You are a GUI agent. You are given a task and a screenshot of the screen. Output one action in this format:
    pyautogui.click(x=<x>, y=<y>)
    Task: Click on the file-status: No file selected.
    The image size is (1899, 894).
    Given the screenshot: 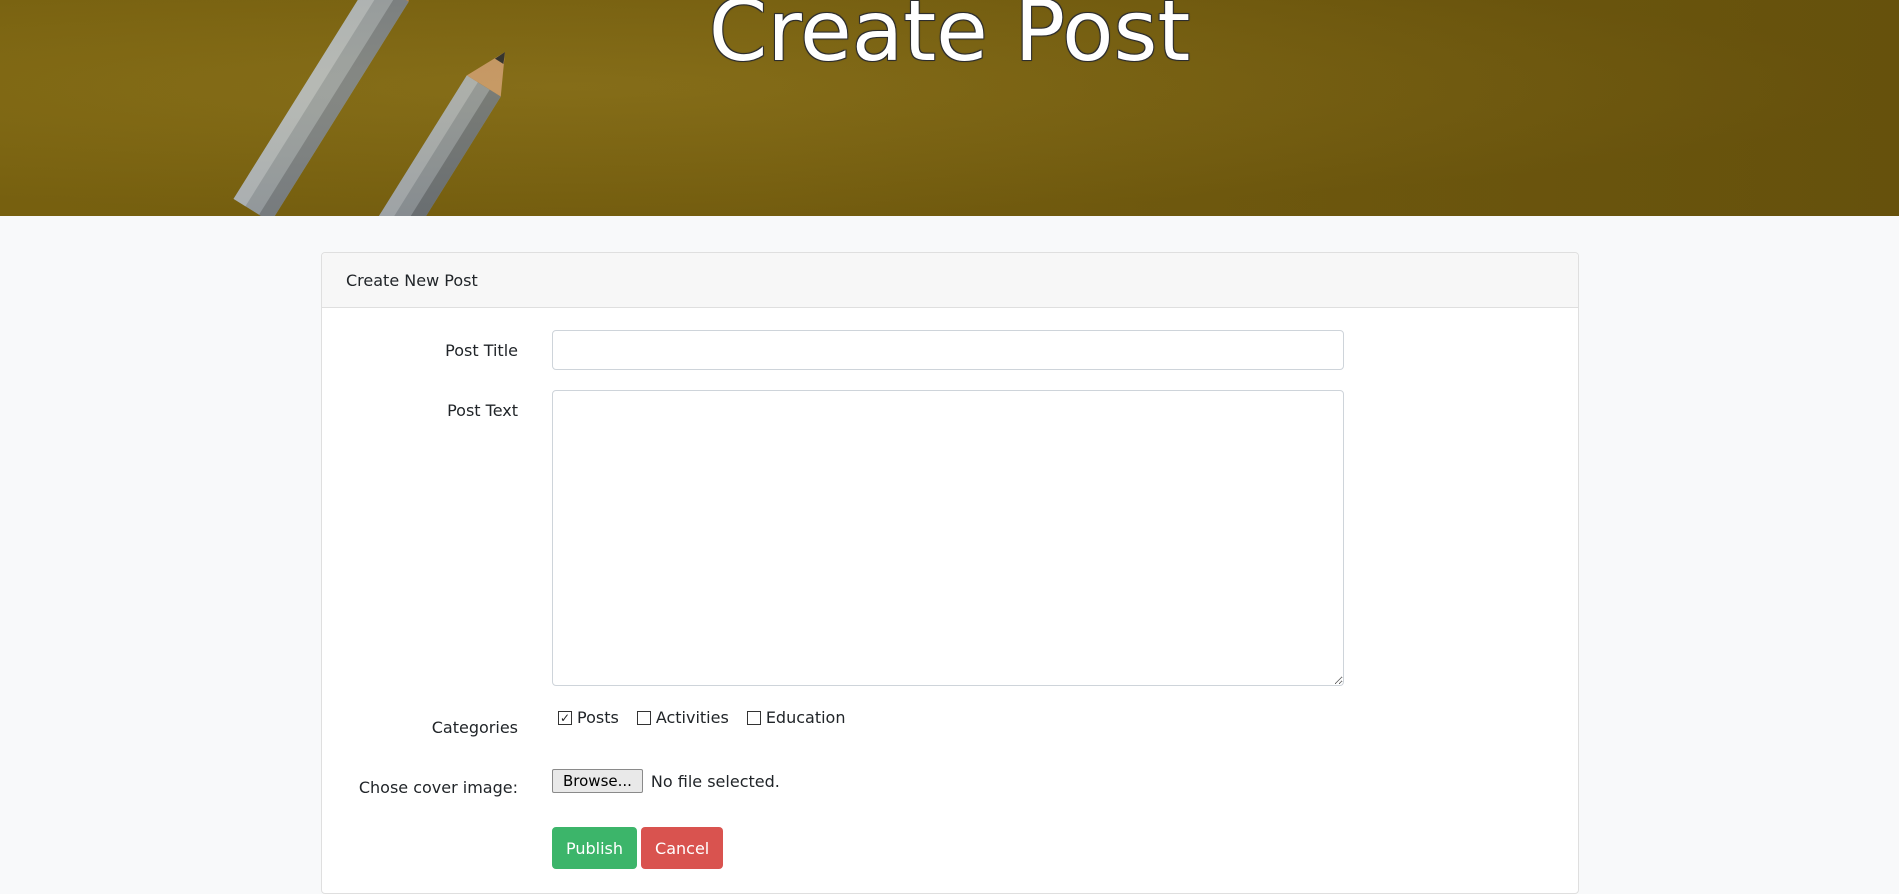 What is the action you would take?
    pyautogui.click(x=715, y=781)
    